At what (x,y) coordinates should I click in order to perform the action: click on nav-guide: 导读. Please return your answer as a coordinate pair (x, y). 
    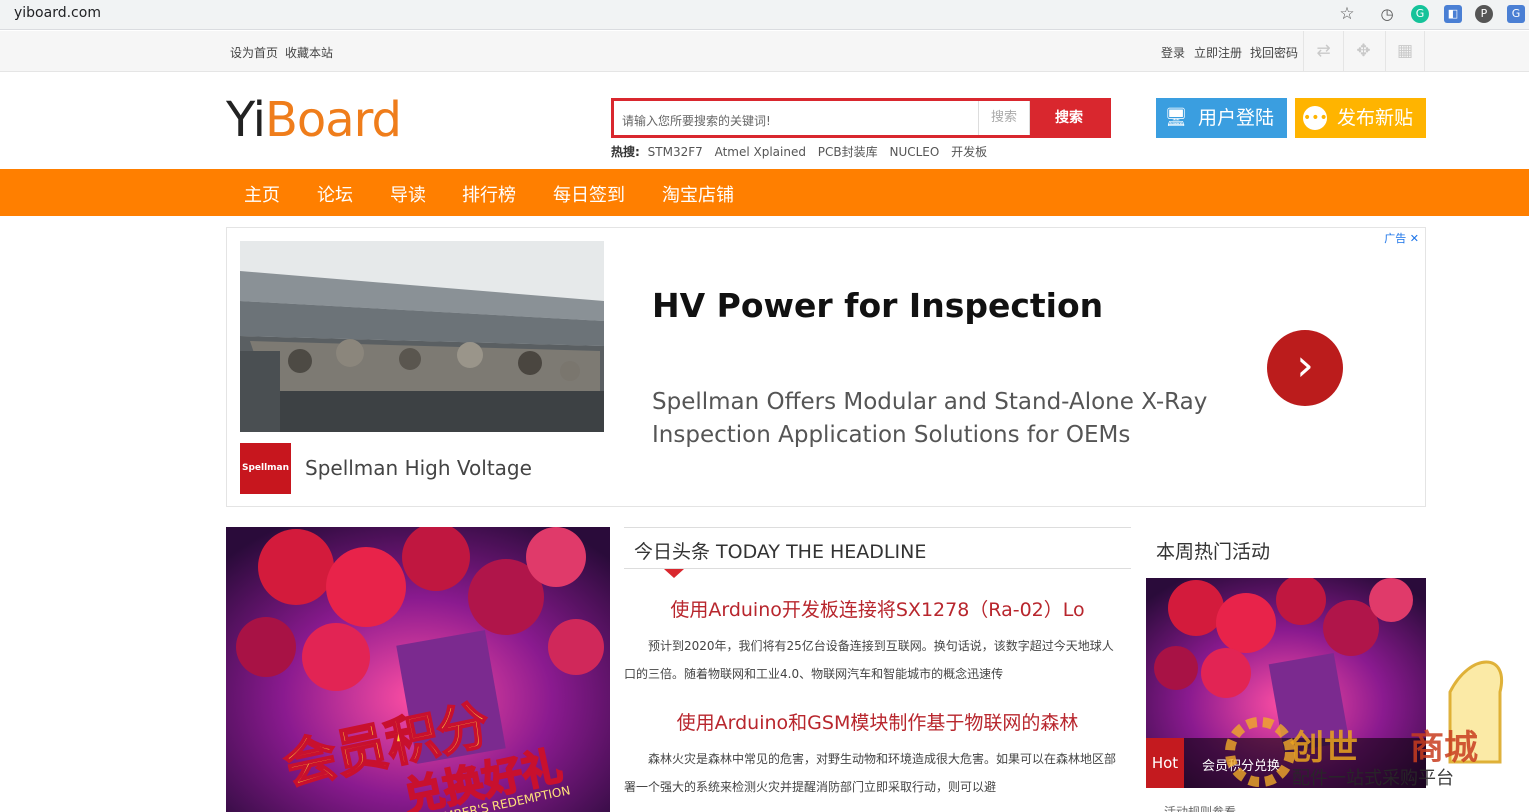
    Looking at the image, I should click on (408, 194).